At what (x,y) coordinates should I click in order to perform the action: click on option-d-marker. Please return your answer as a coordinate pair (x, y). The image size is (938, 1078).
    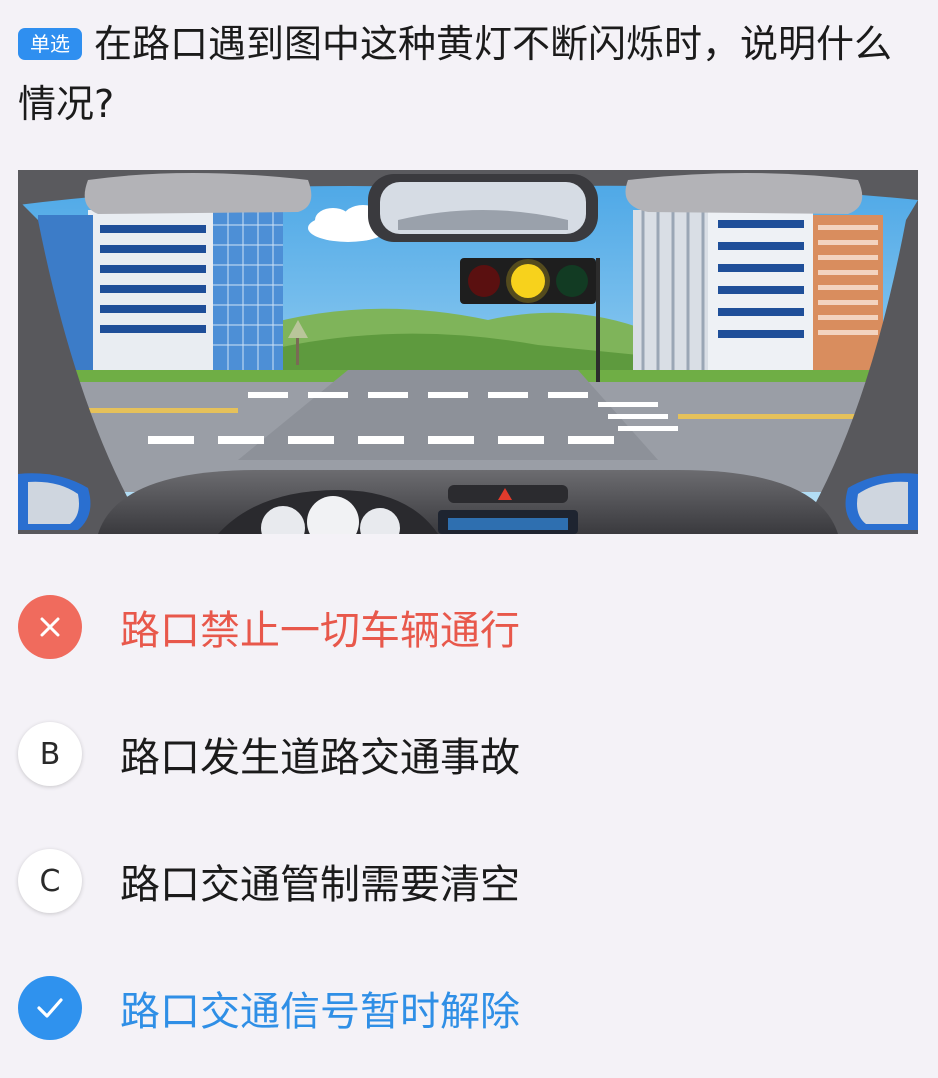
    Looking at the image, I should click on (50, 1008).